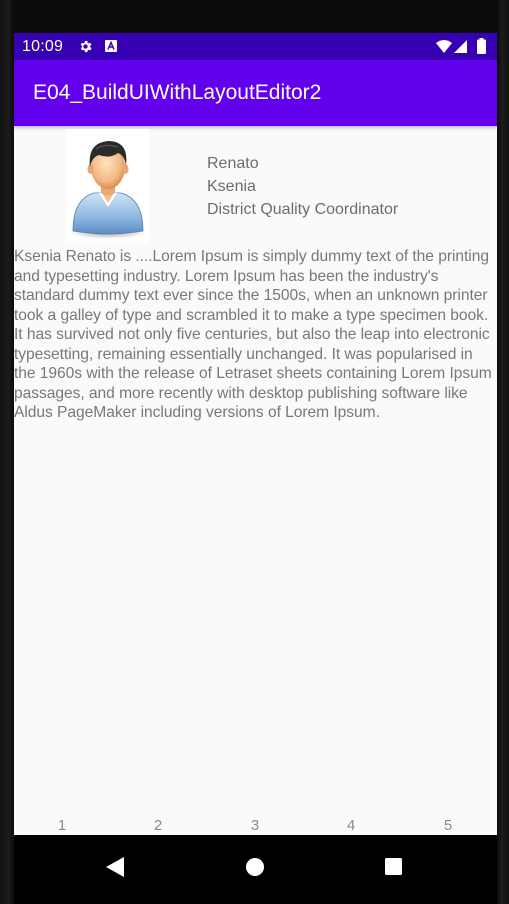 The image size is (509, 904). What do you see at coordinates (448, 825) in the screenshot?
I see `pager-item-5: 5` at bounding box center [448, 825].